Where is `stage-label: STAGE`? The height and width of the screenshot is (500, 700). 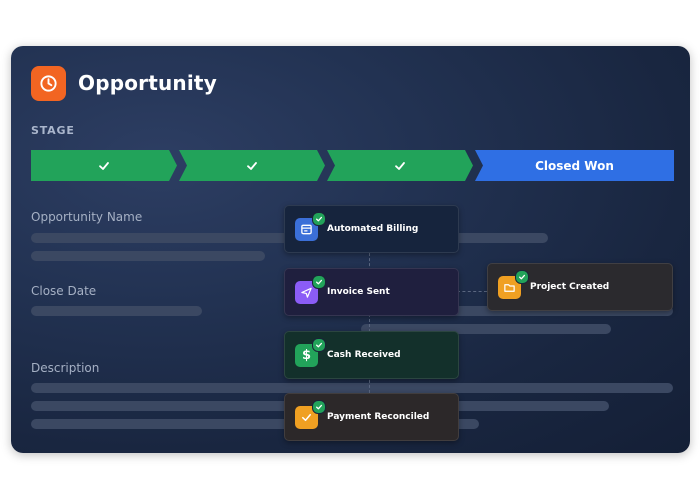 stage-label: STAGE is located at coordinates (53, 130).